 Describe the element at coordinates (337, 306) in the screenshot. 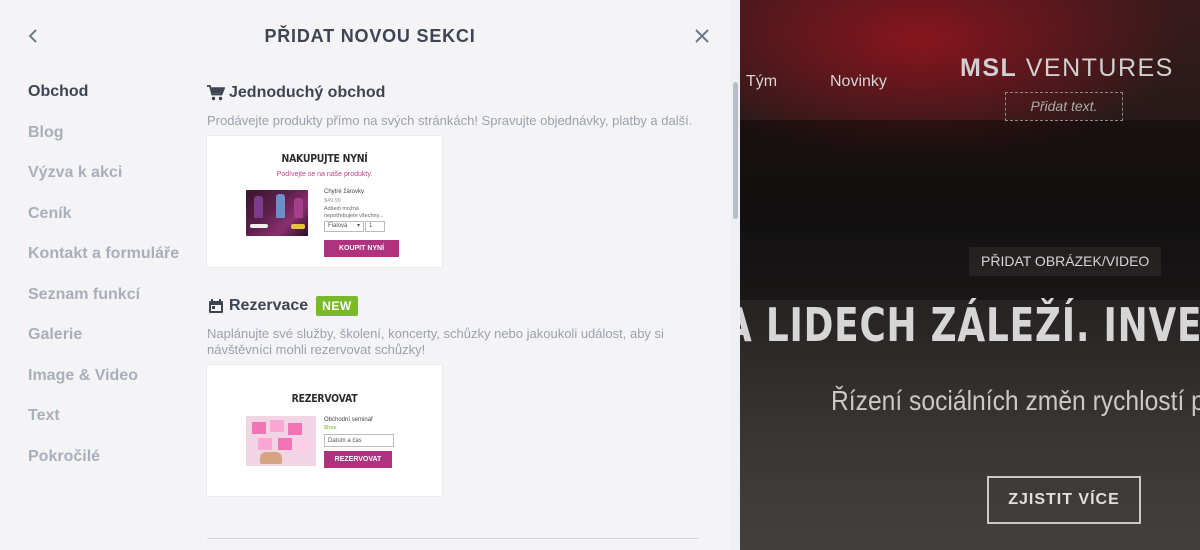

I see `new-badge: NEW` at that location.